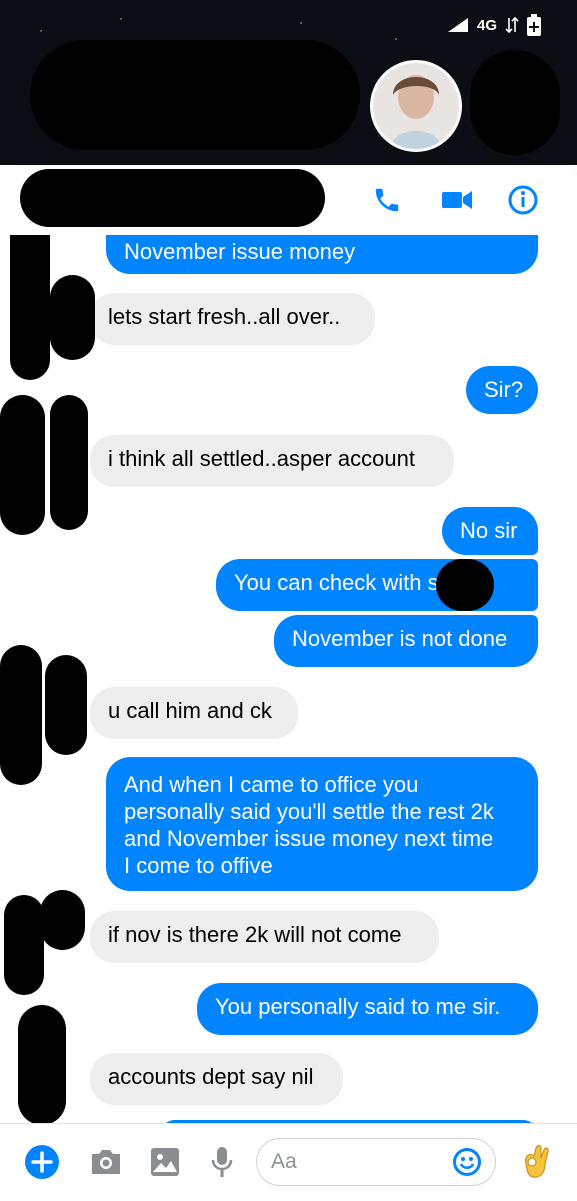  I want to click on camera-icon, so click(106, 1162).